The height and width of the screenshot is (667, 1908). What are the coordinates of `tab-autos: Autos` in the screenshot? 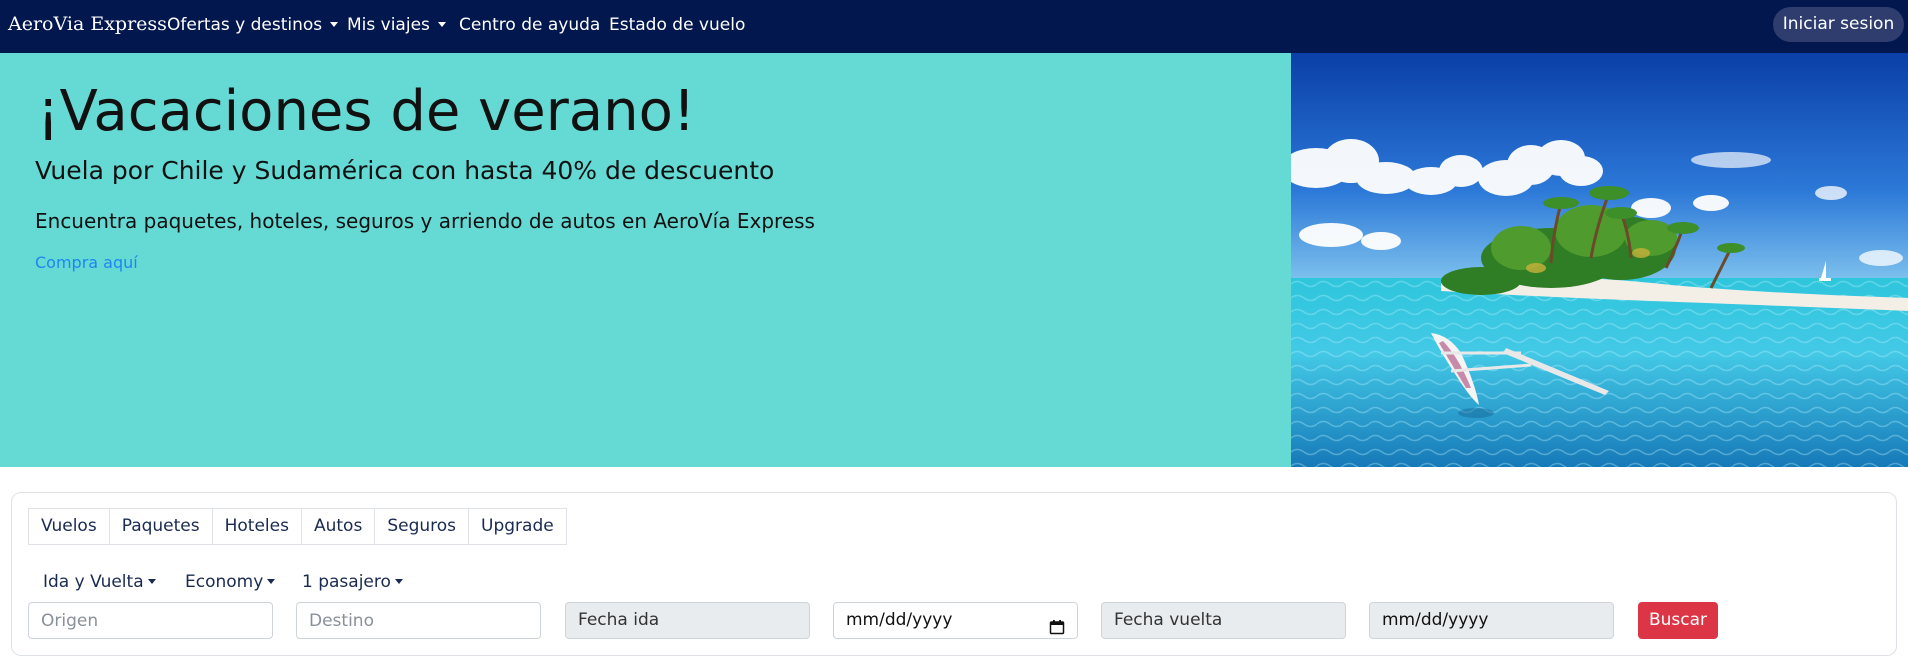 It's located at (338, 526).